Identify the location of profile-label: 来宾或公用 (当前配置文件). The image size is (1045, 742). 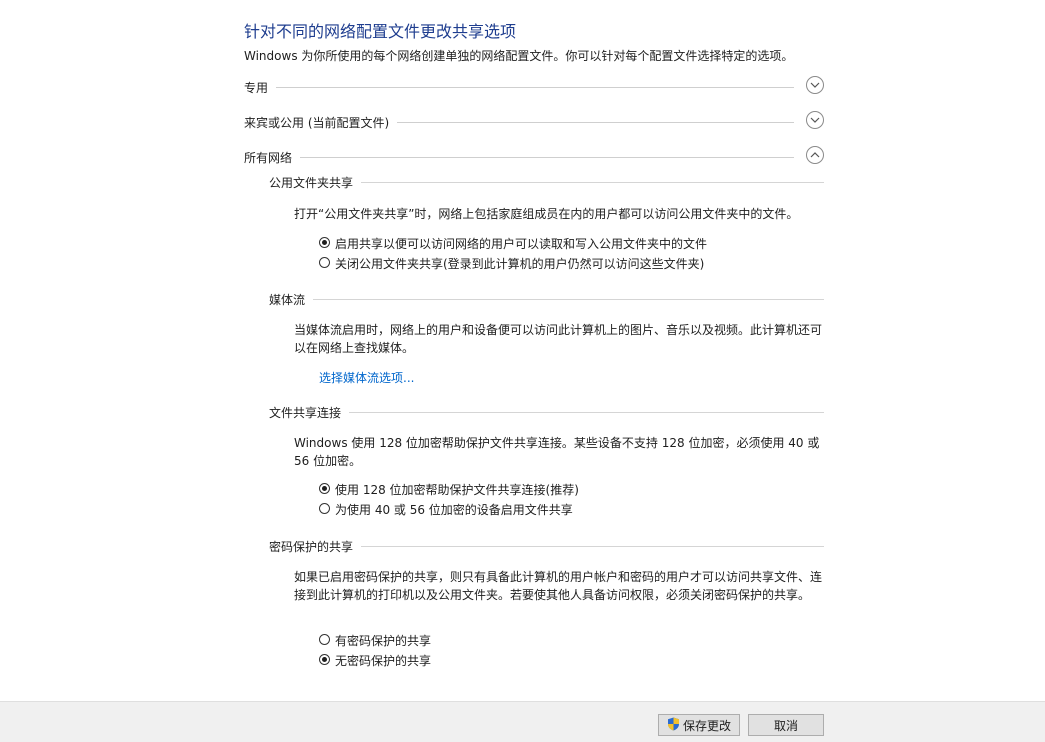
(321, 122).